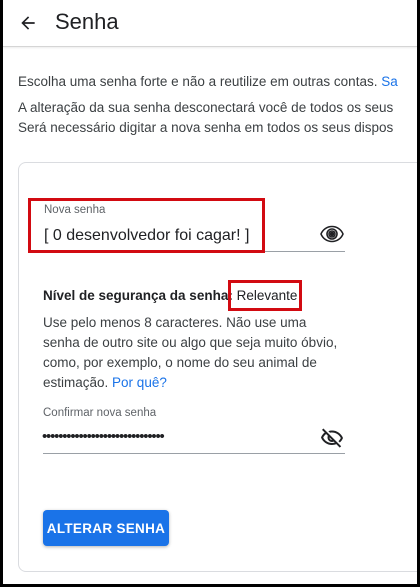  Describe the element at coordinates (75, 210) in the screenshot. I see `new-password-label: Nova senha` at that location.